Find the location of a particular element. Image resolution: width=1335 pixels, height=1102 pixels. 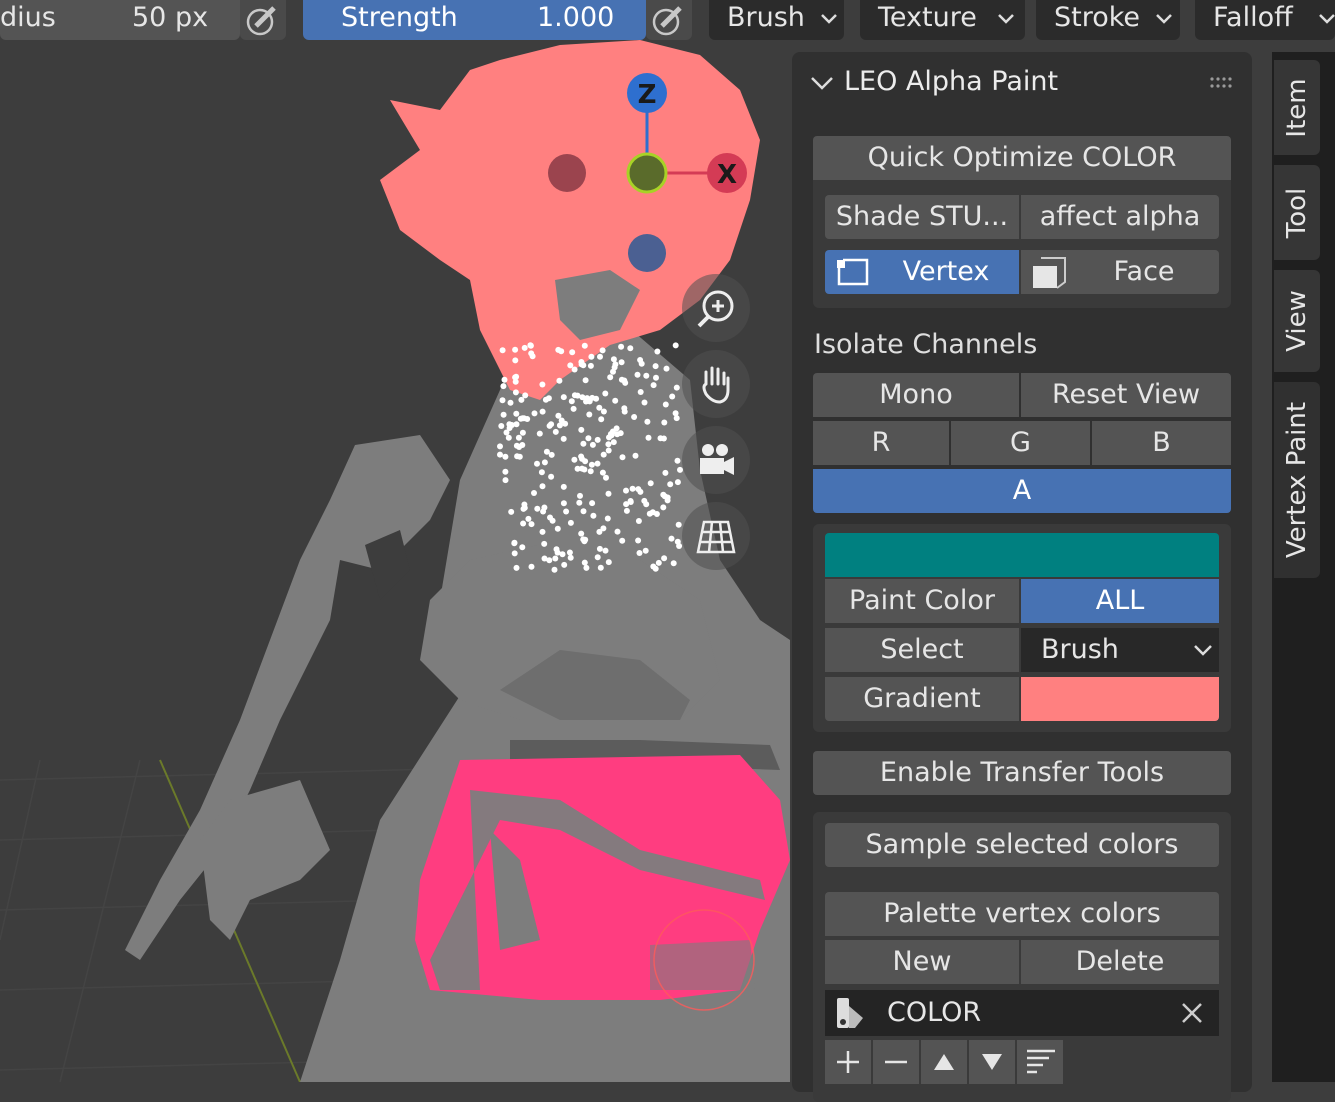

radius-value: 50 px is located at coordinates (170, 17).